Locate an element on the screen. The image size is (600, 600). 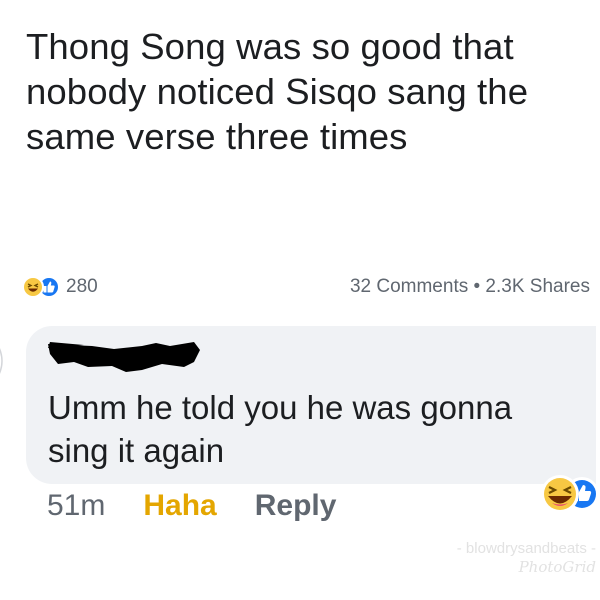
comment-actions: 51m Haha Reply is located at coordinates (191, 506).